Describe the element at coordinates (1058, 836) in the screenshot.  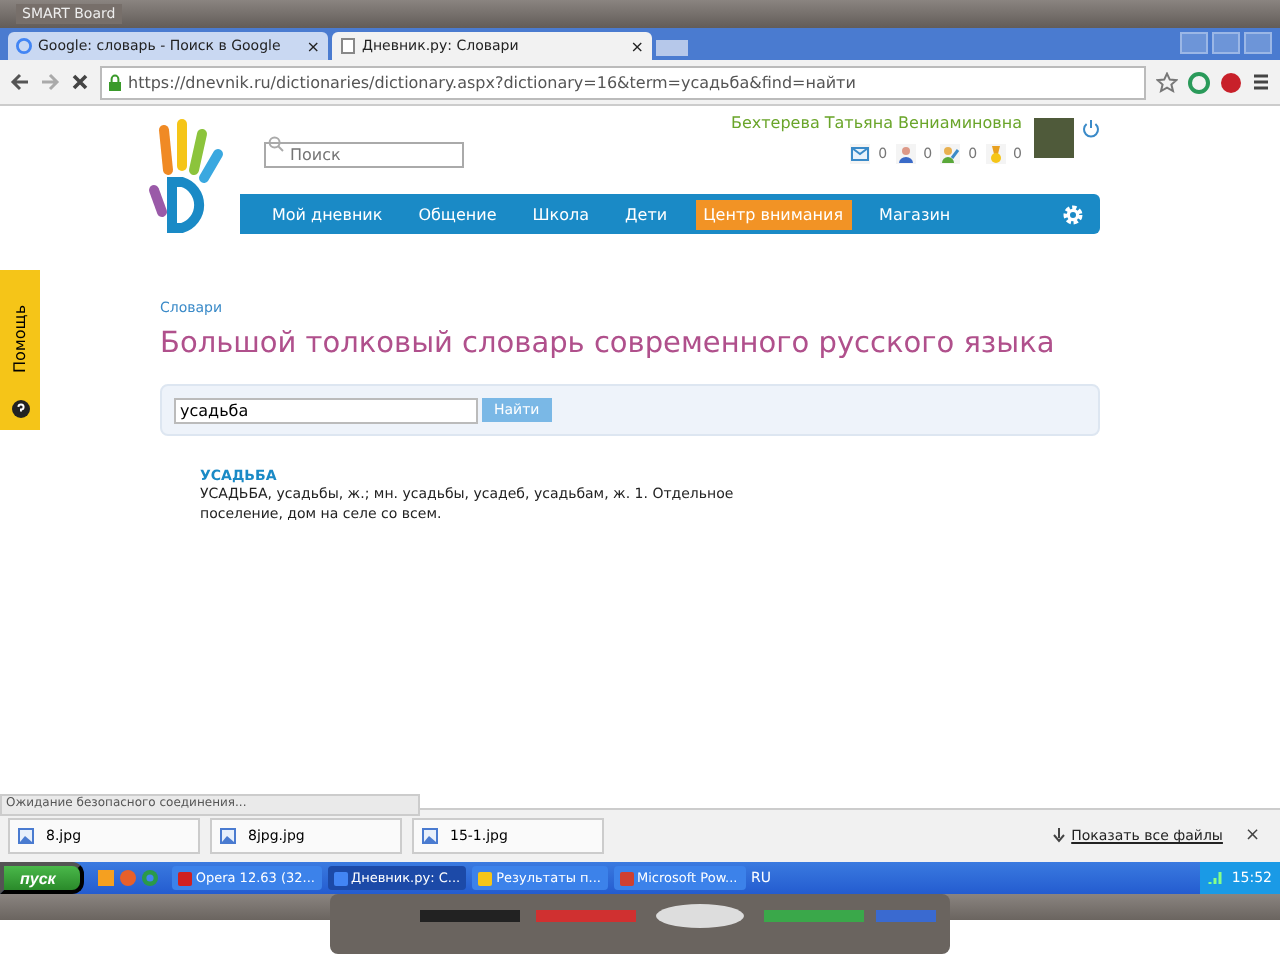
I see `download-arrow-icon` at that location.